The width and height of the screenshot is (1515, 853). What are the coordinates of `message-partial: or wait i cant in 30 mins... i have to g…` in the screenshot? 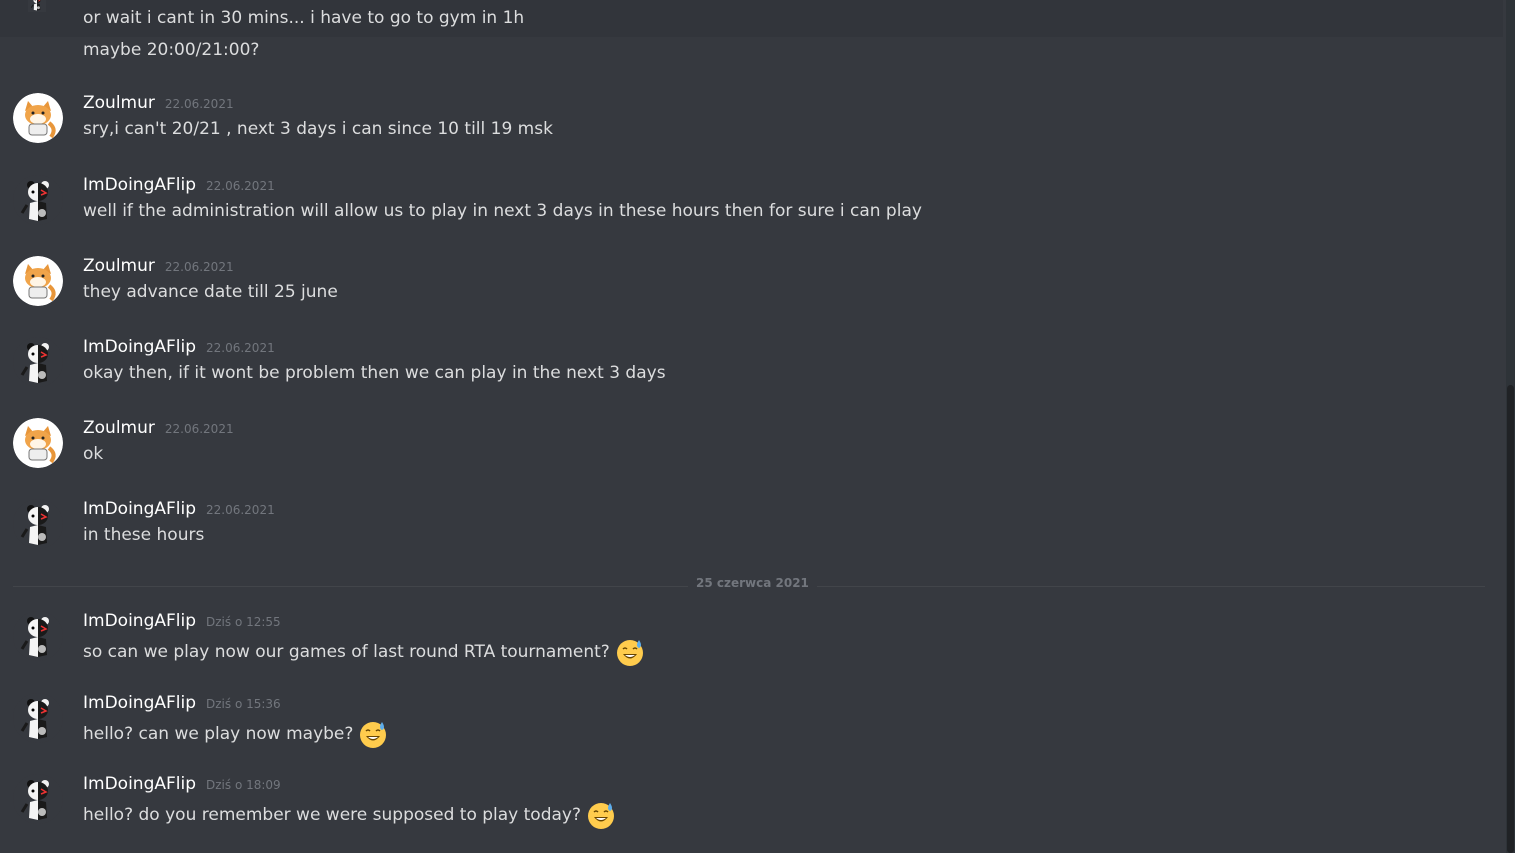 It's located at (751, 35).